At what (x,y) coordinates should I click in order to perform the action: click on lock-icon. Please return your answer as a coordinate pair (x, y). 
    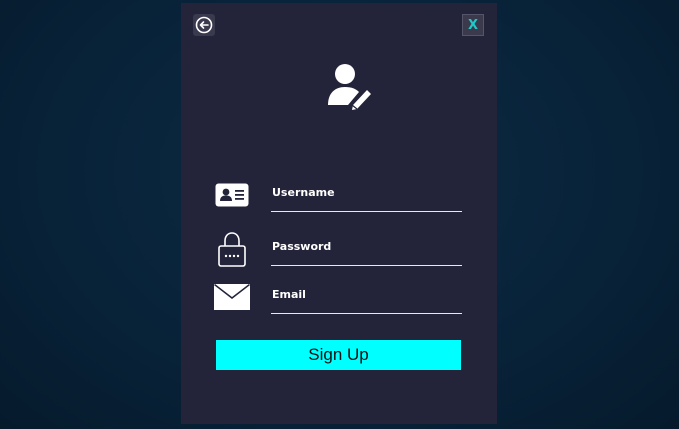
    Looking at the image, I should click on (232, 249).